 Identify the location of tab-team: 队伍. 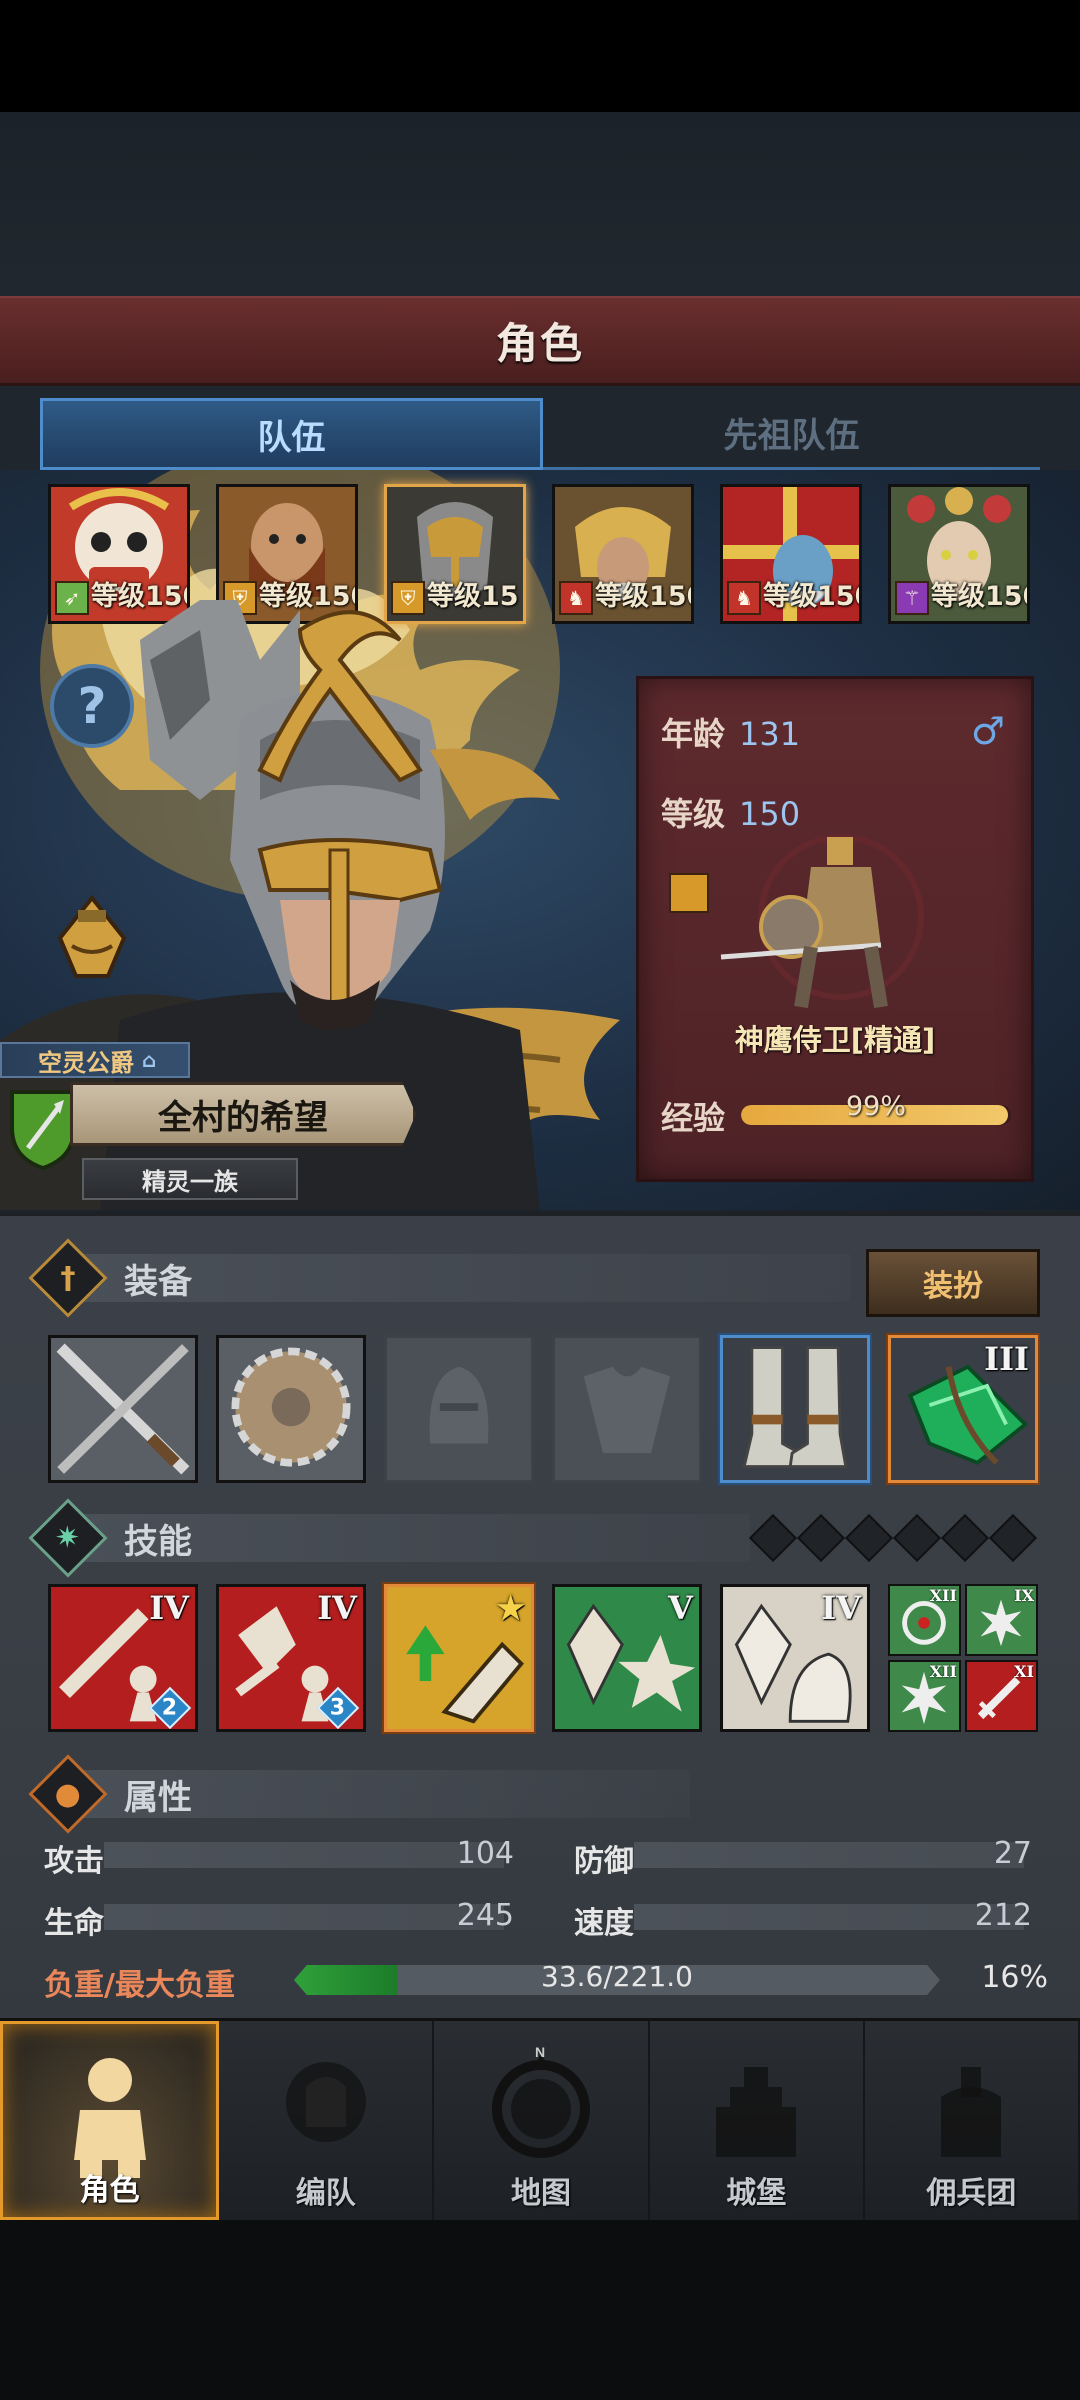
(291, 434).